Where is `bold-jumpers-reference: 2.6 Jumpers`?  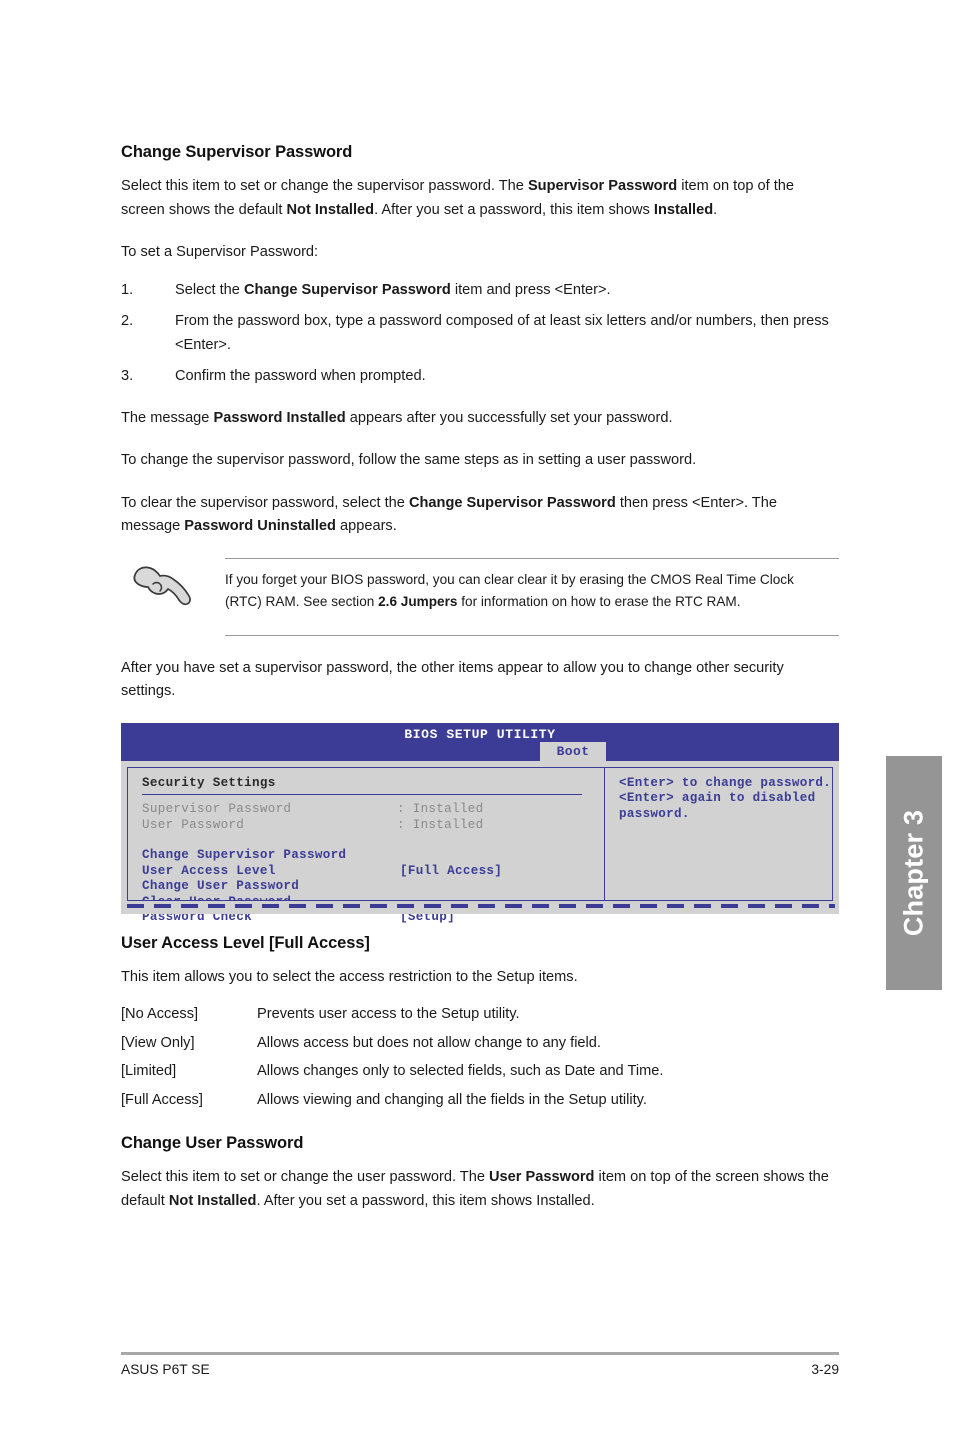
bold-jumpers-reference: 2.6 Jumpers is located at coordinates (418, 601).